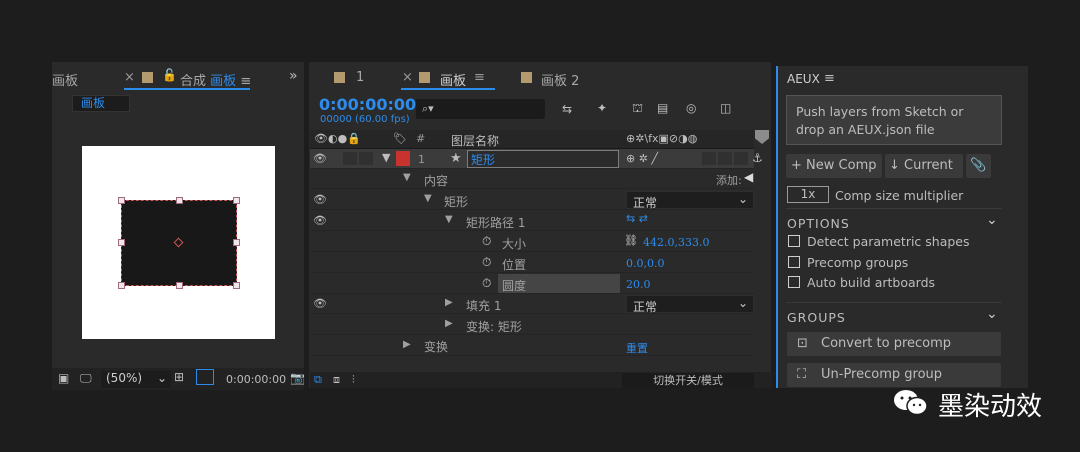  Describe the element at coordinates (637, 109) in the screenshot. I see `shy-layers-icon: ⛫` at that location.